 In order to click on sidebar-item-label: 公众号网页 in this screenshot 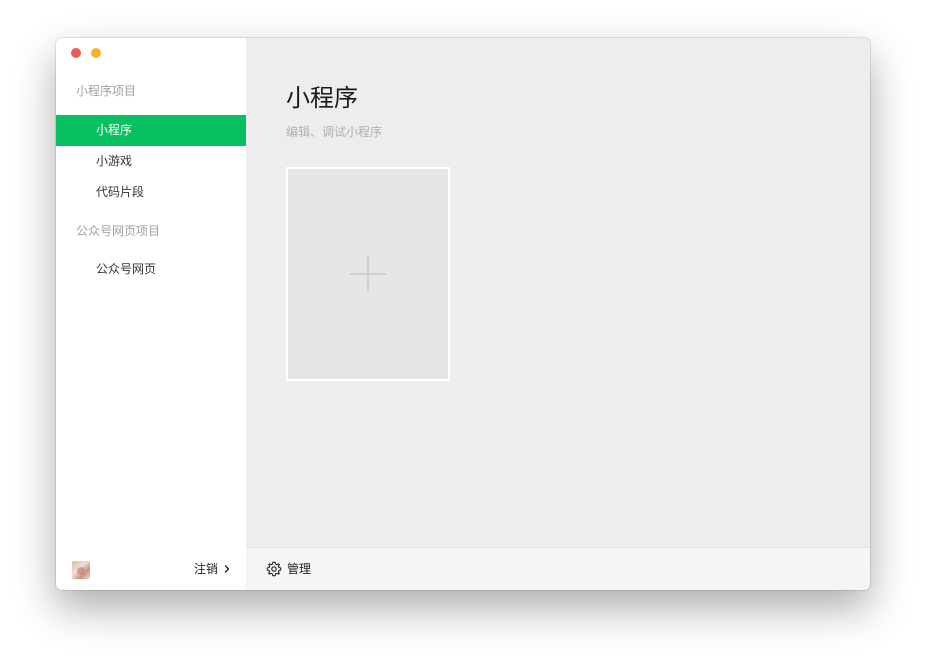, I will do `click(126, 269)`.